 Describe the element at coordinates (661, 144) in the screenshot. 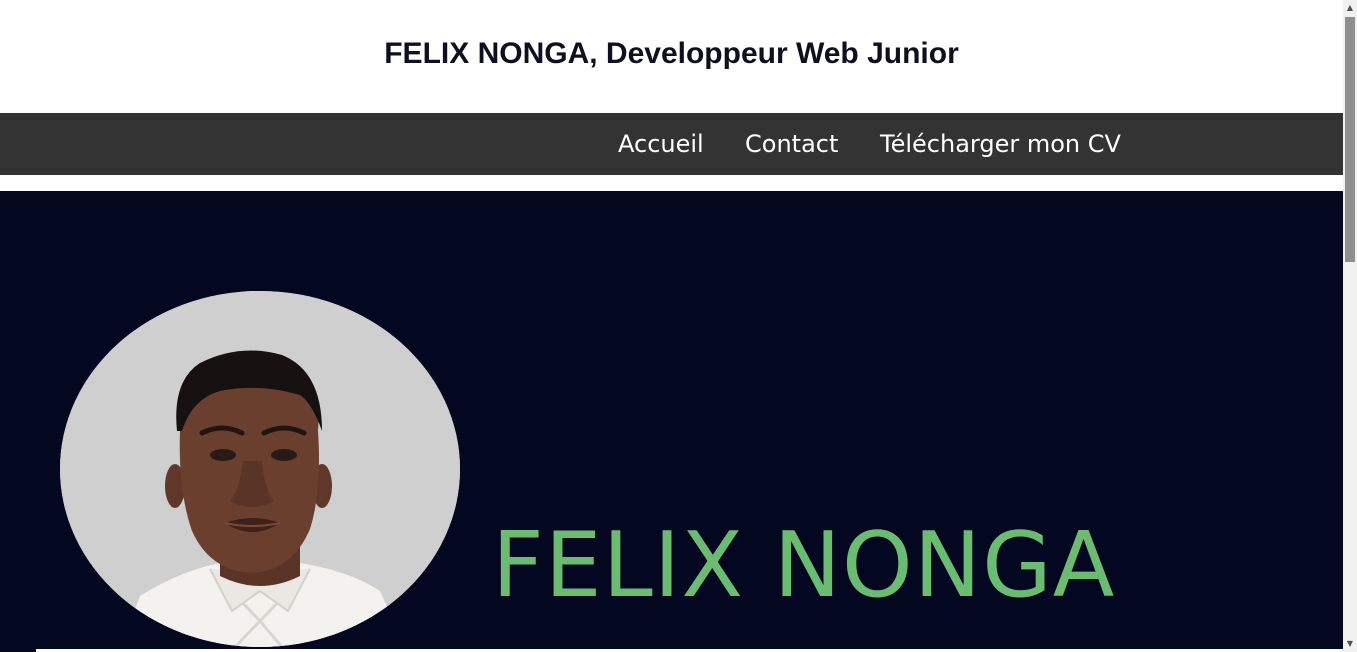

I see `nav-link-accueil: Accueil` at that location.